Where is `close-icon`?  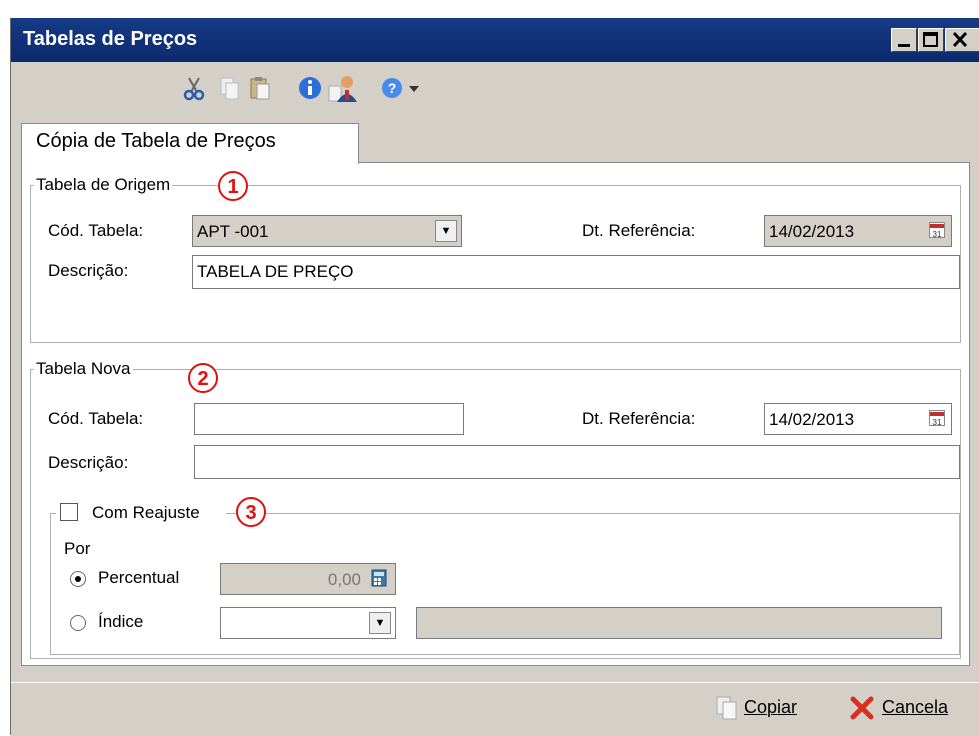 close-icon is located at coordinates (960, 39).